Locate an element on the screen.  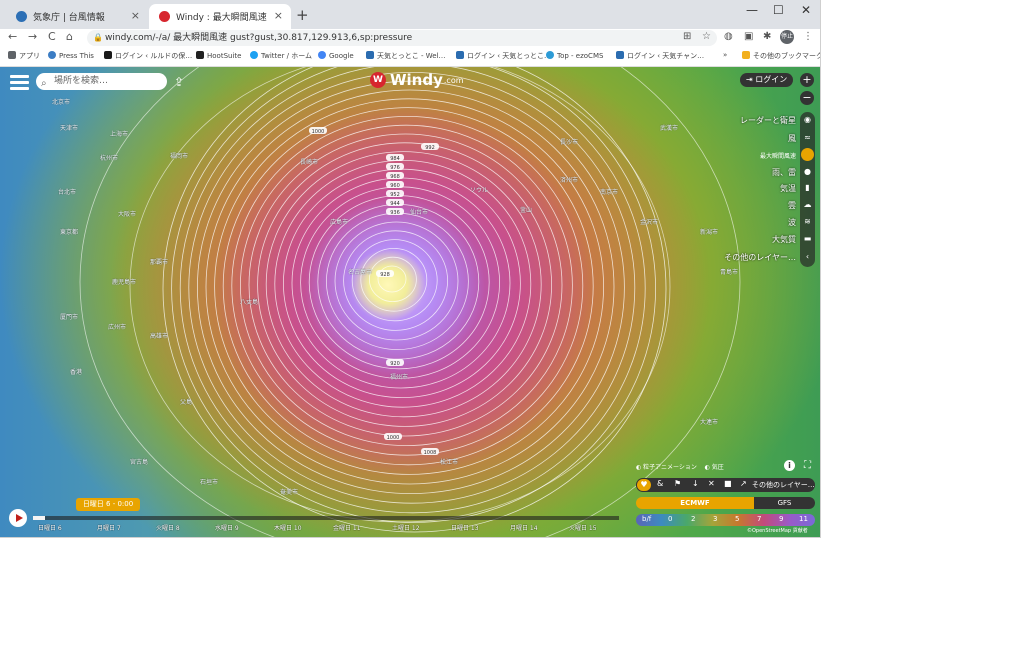
layer-rain-thunder: 雨、雷 is located at coordinates (784, 172).